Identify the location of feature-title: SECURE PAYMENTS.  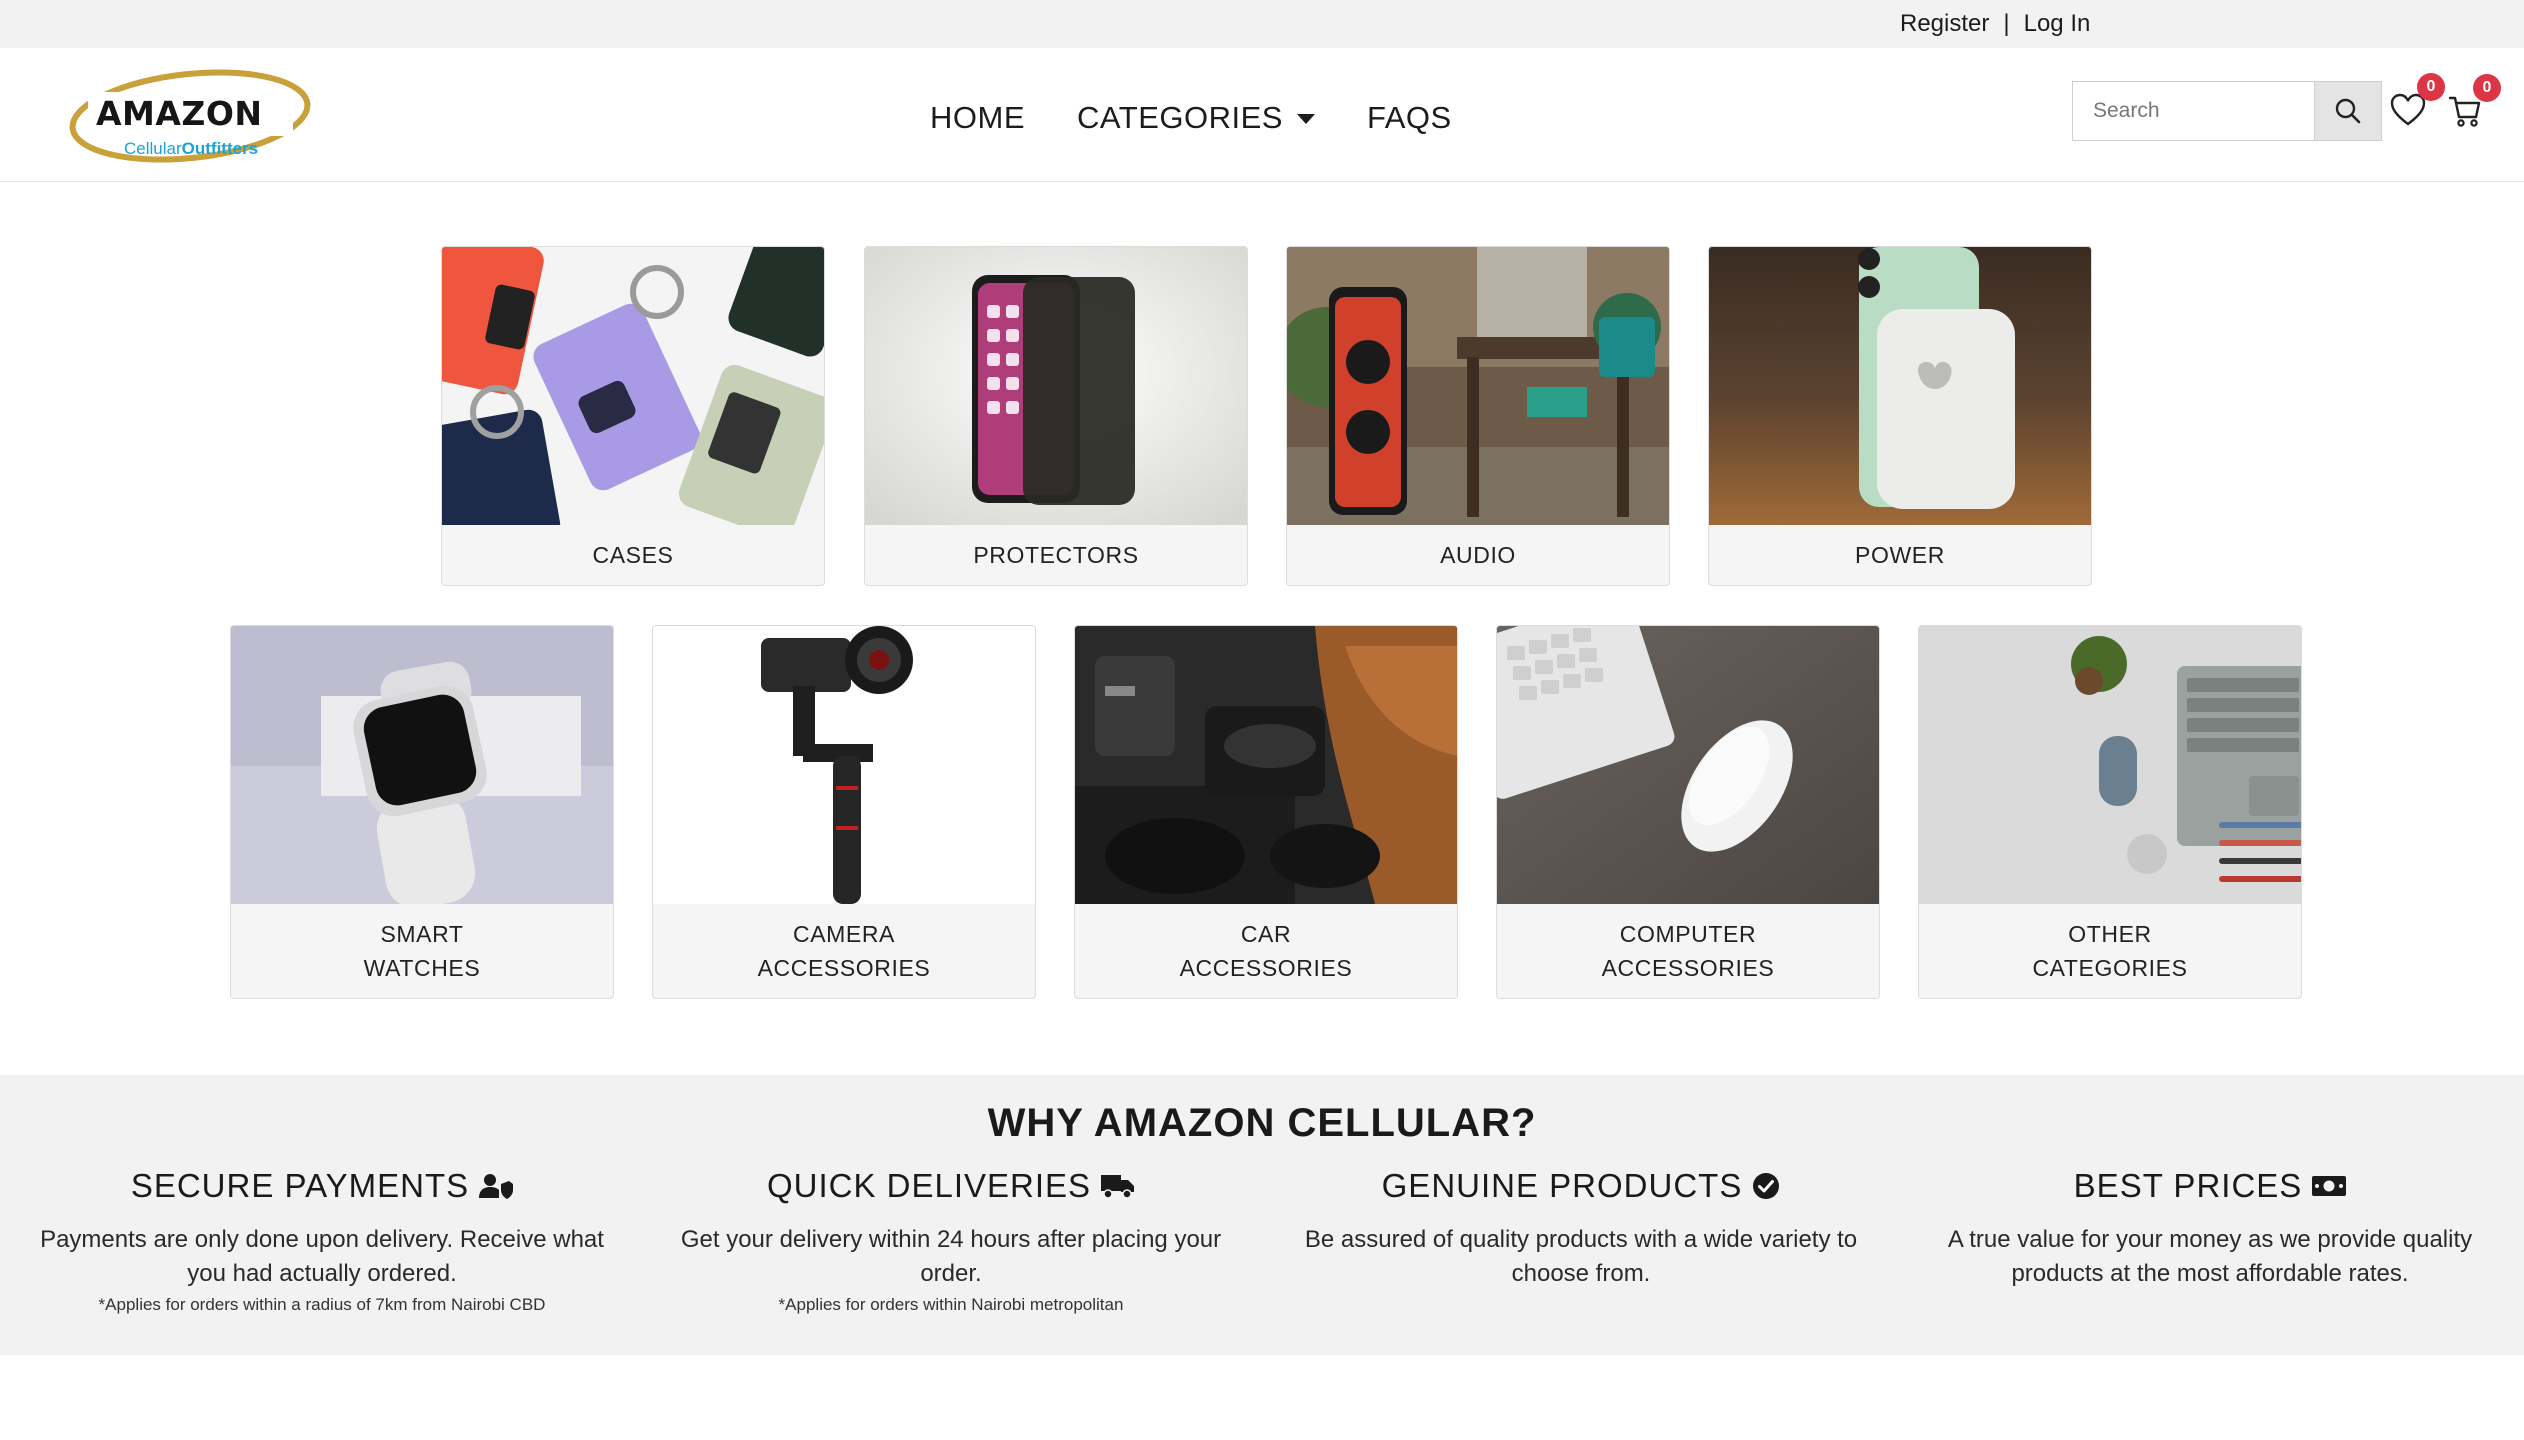
(322, 1186).